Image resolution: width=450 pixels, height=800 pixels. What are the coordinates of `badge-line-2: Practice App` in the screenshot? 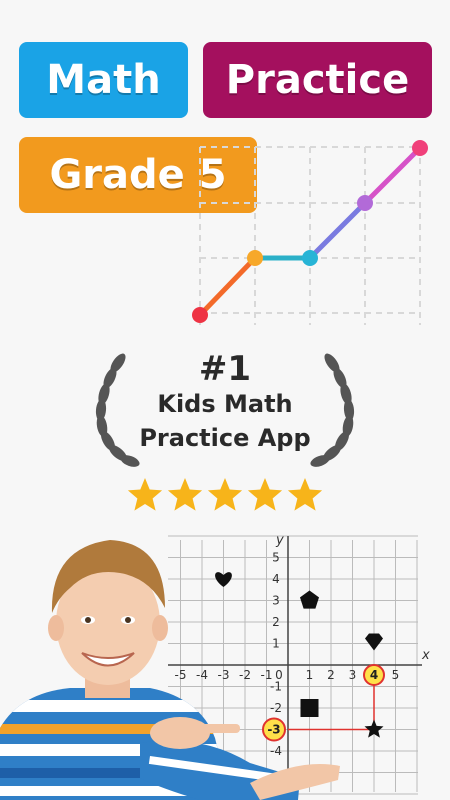 It's located at (225, 438).